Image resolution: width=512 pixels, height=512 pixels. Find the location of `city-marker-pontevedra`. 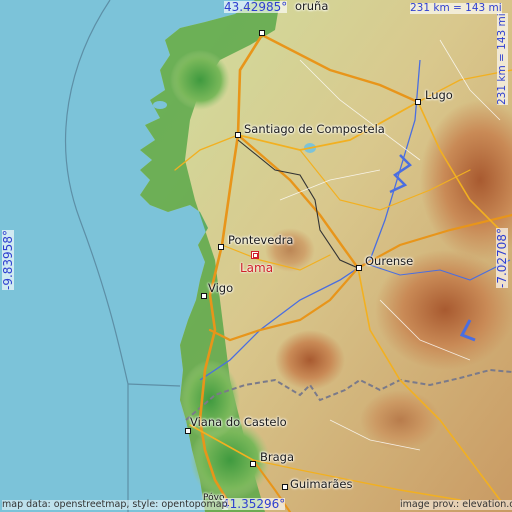

city-marker-pontevedra is located at coordinates (221, 247).